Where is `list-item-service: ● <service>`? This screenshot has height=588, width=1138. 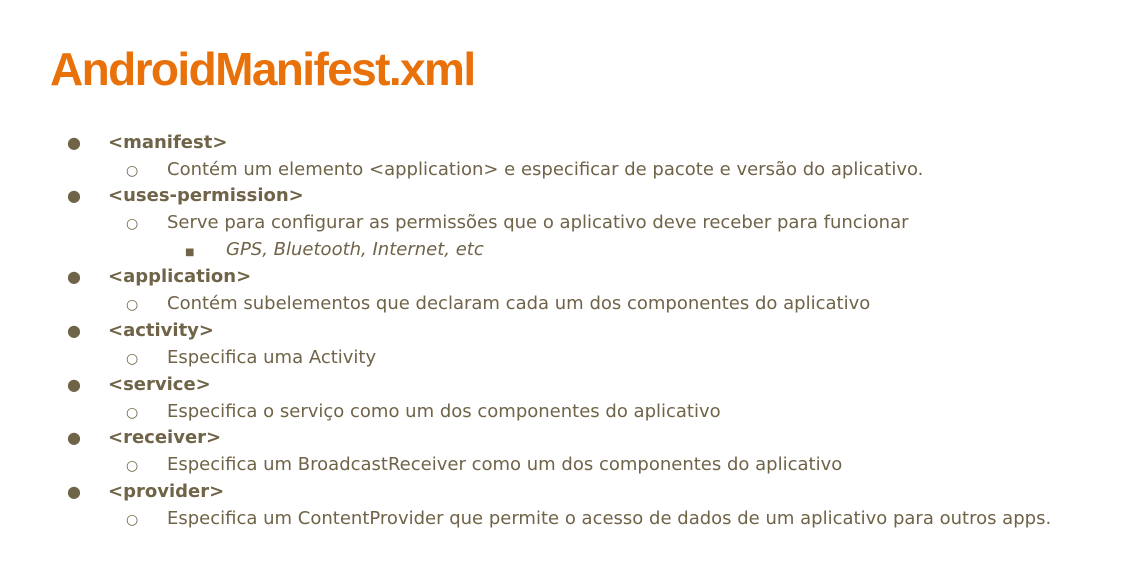 list-item-service: ● <service> is located at coordinates (139, 385).